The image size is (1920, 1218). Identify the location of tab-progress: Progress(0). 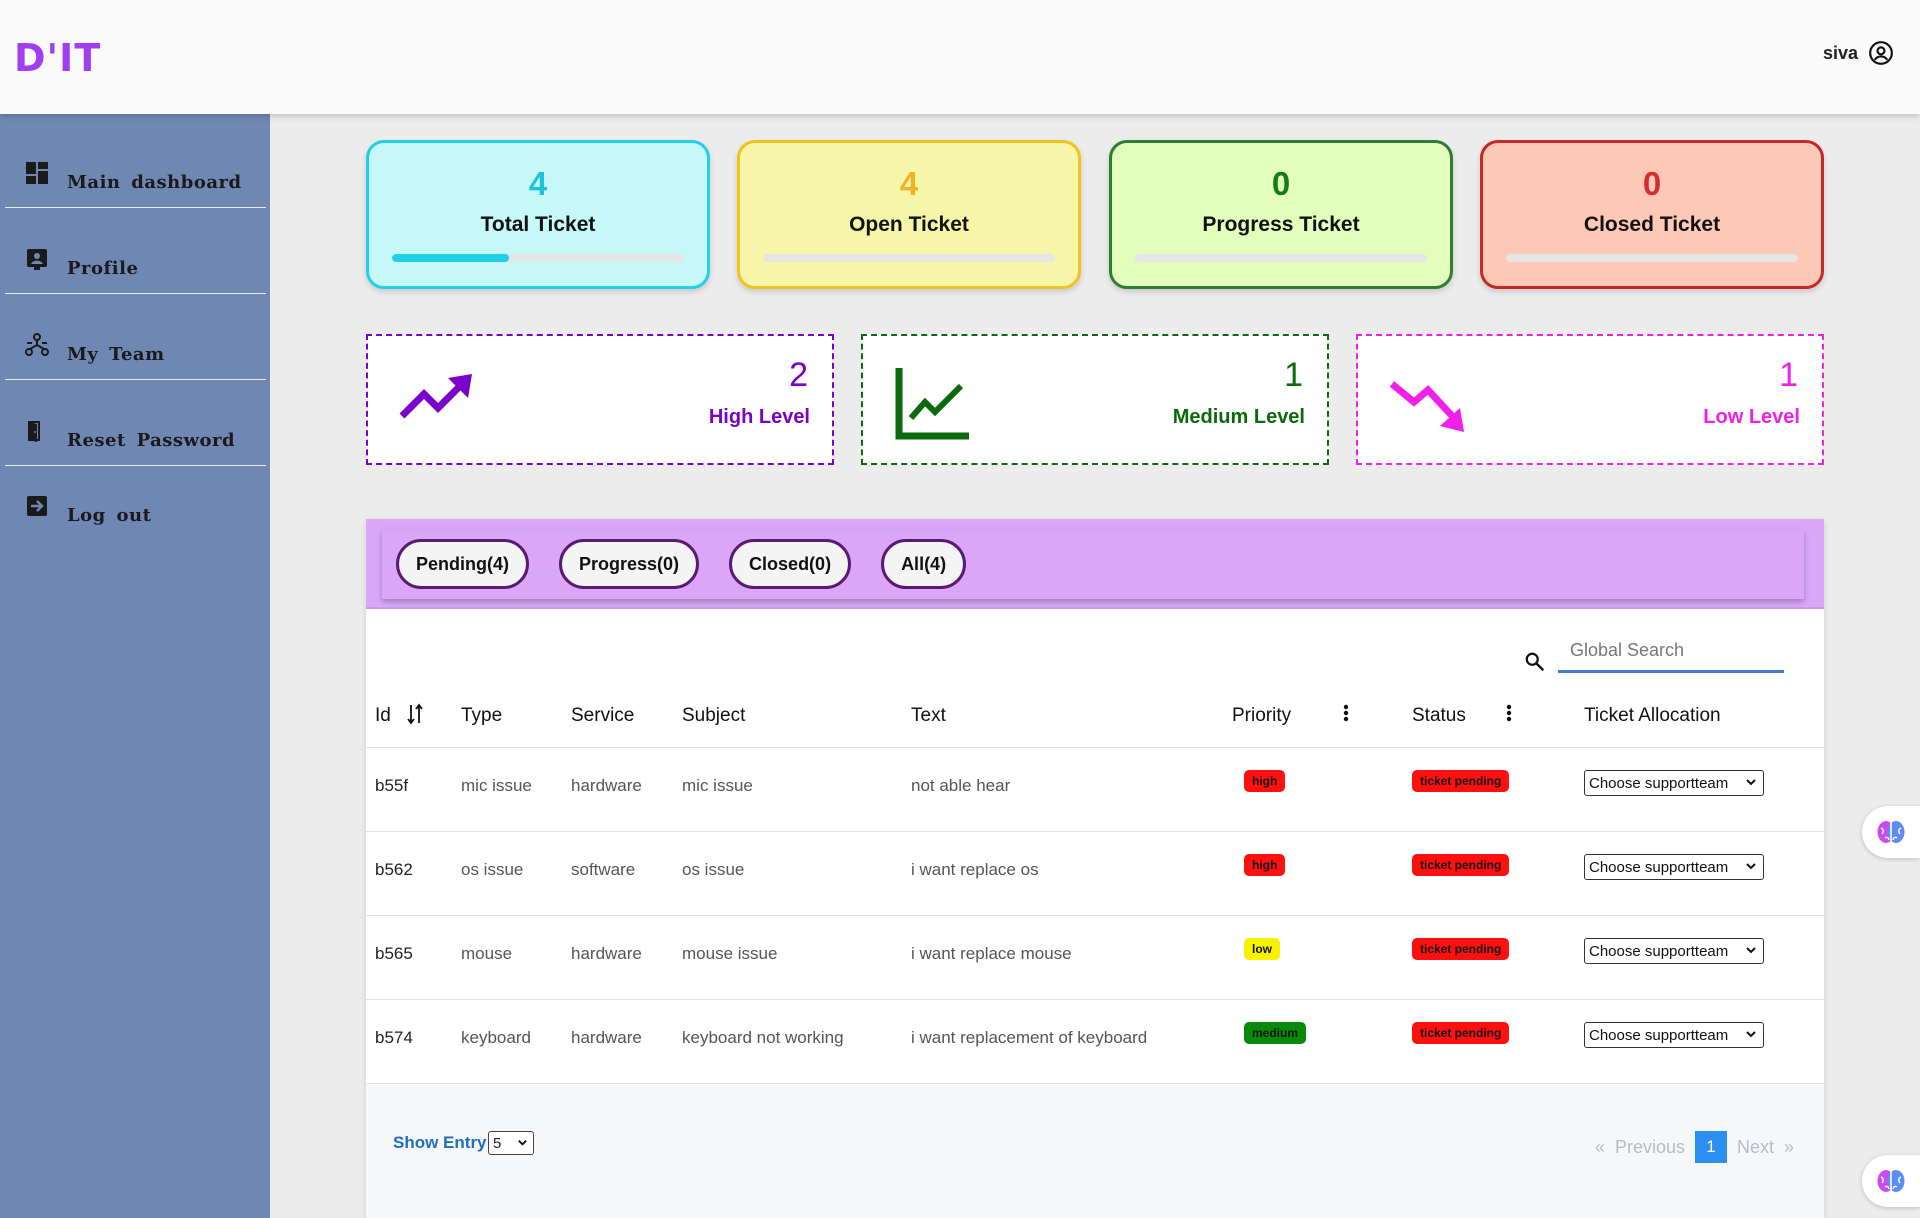
(629, 564).